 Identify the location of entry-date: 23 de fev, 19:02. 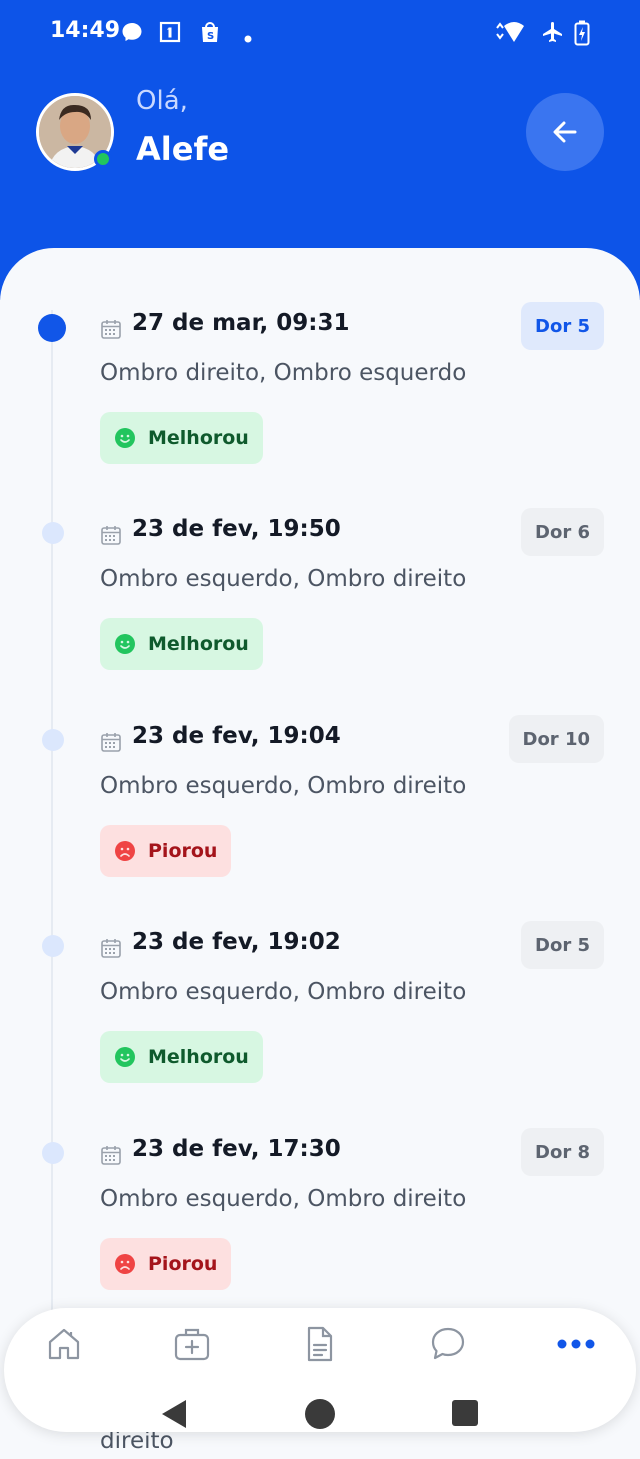
(236, 942).